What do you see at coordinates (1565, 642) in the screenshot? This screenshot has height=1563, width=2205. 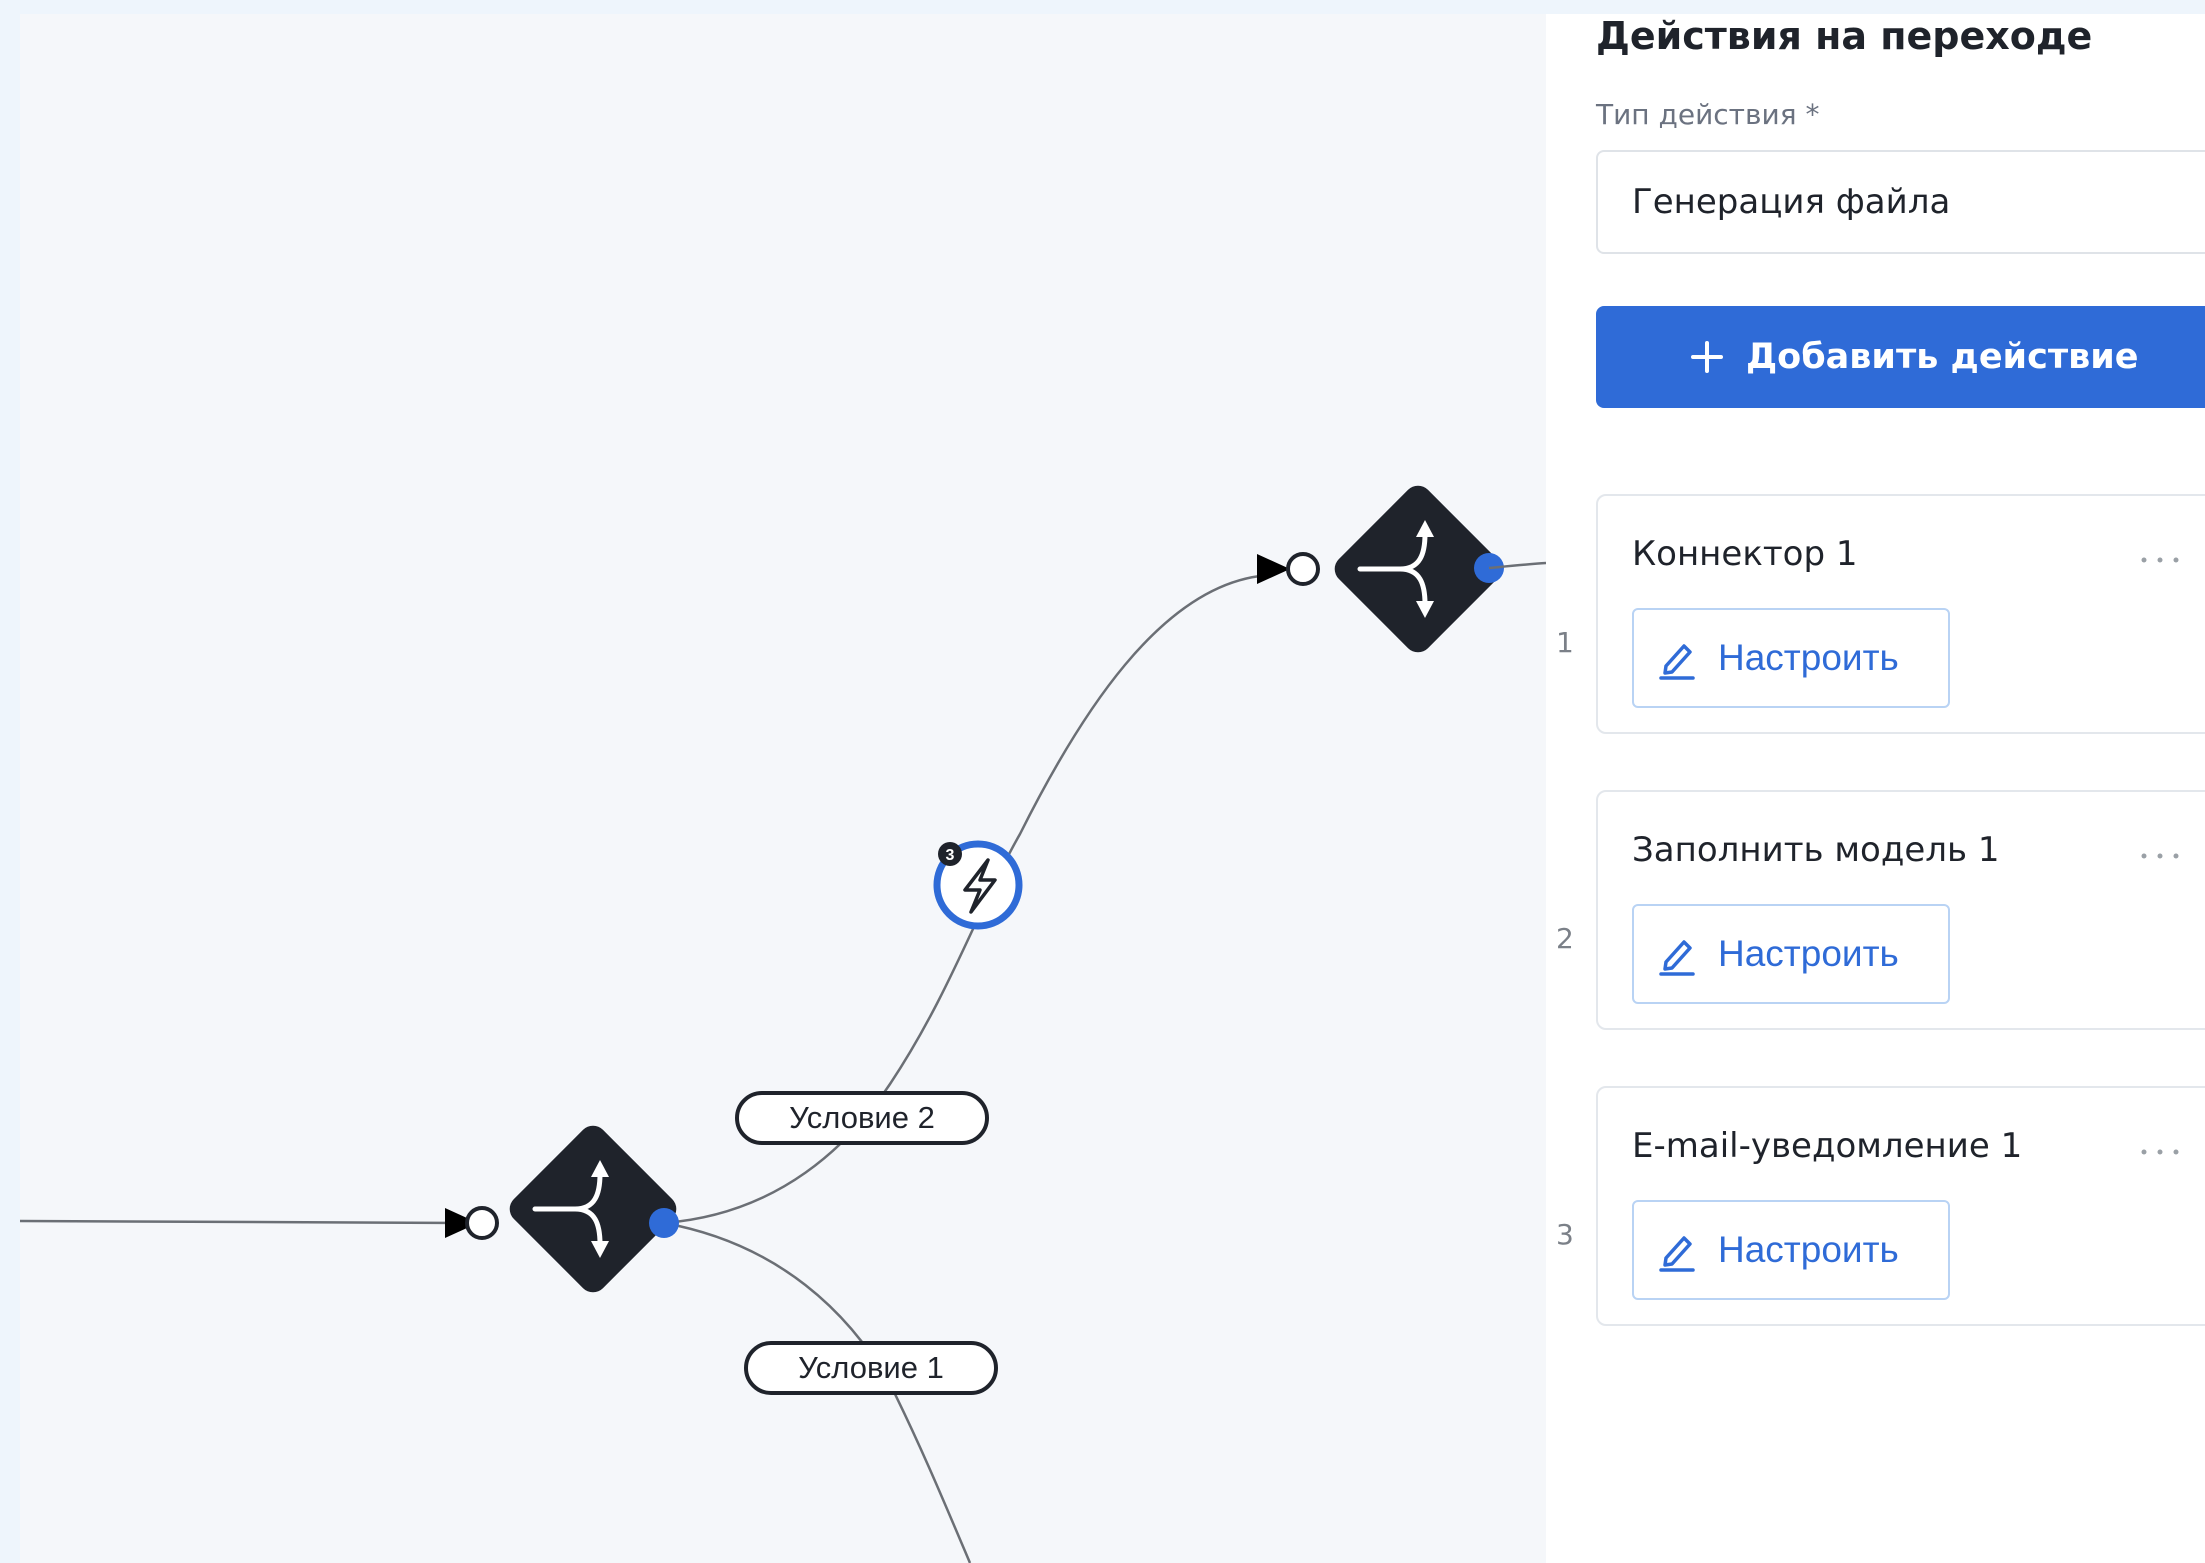 I see `action-index: 1` at bounding box center [1565, 642].